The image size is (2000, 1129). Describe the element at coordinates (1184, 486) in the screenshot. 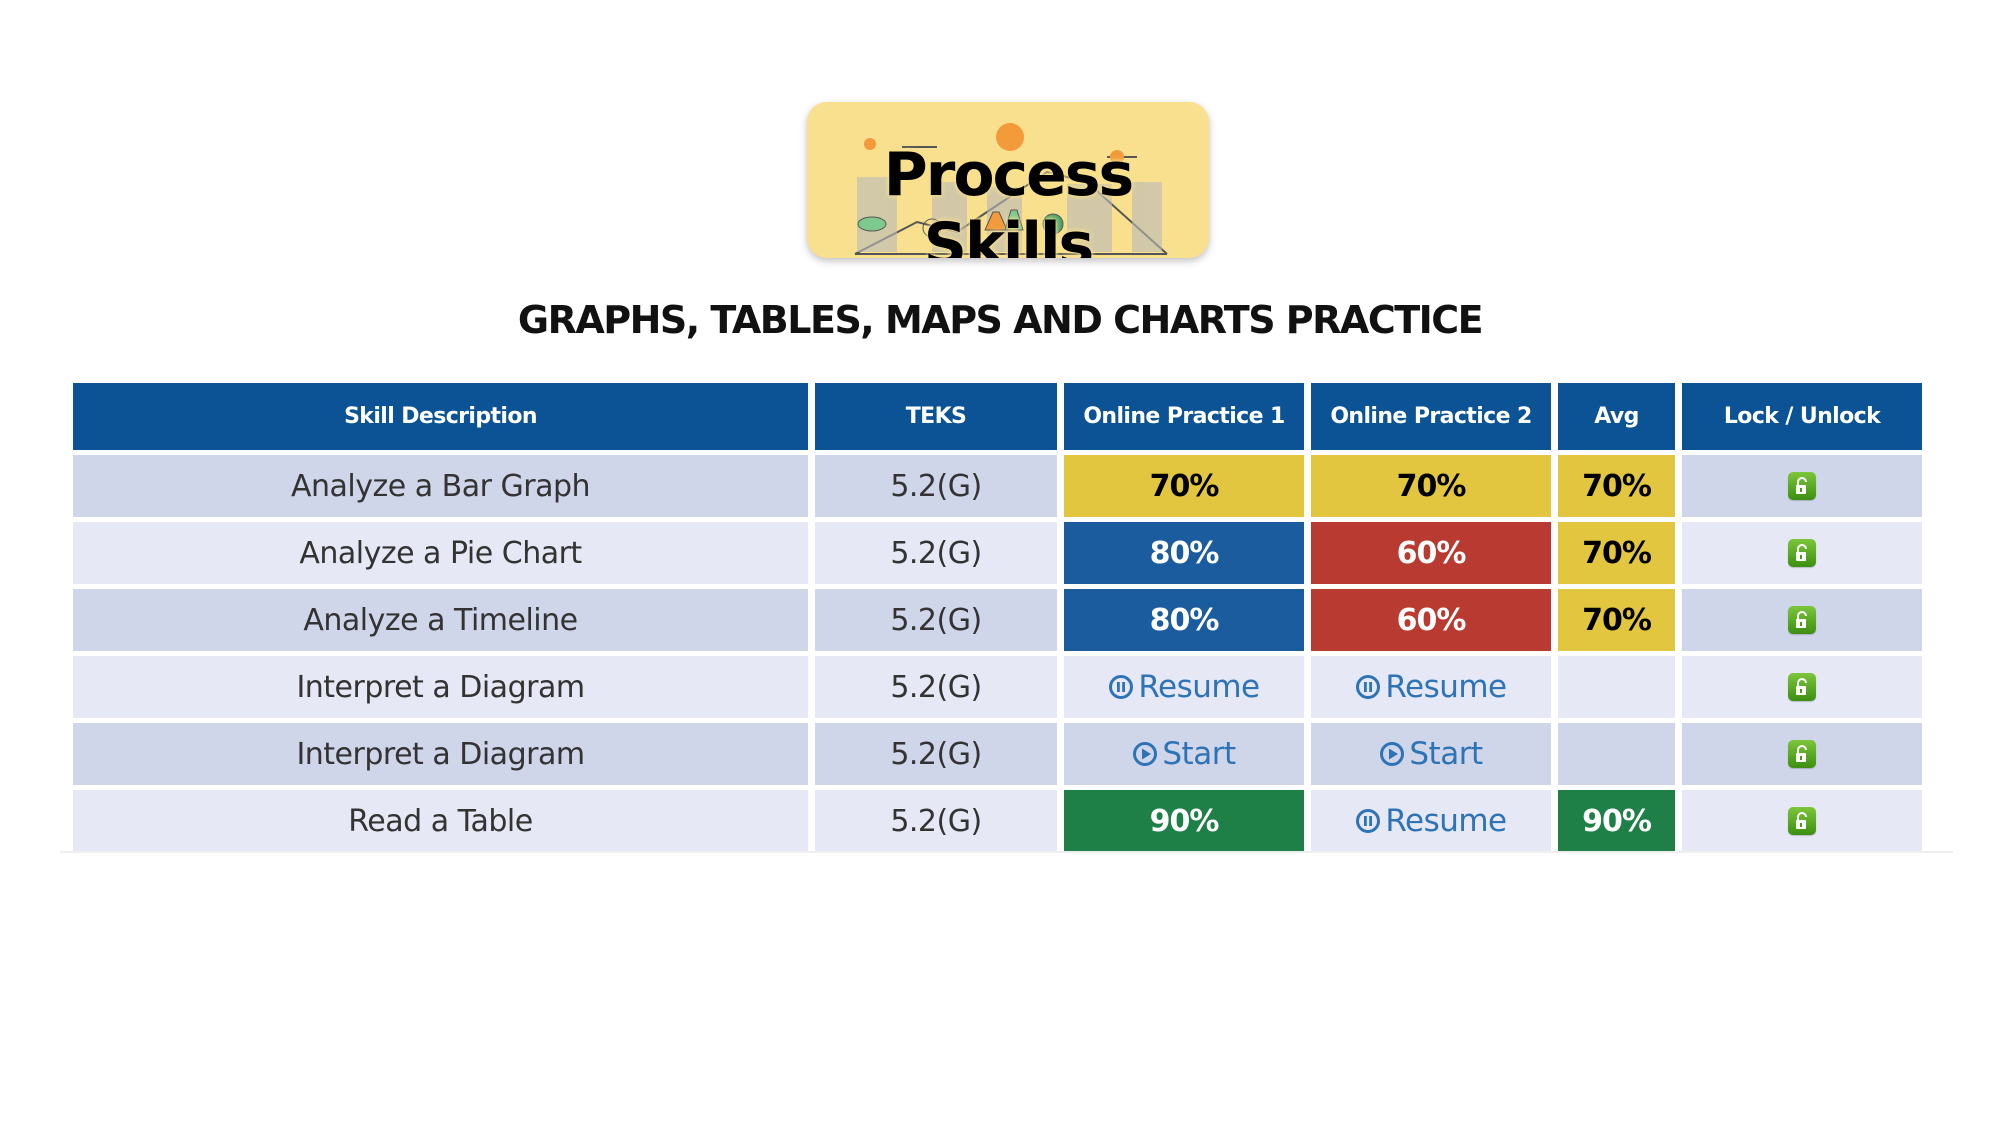

I see `online-practice-1-score-cell: 70%` at that location.